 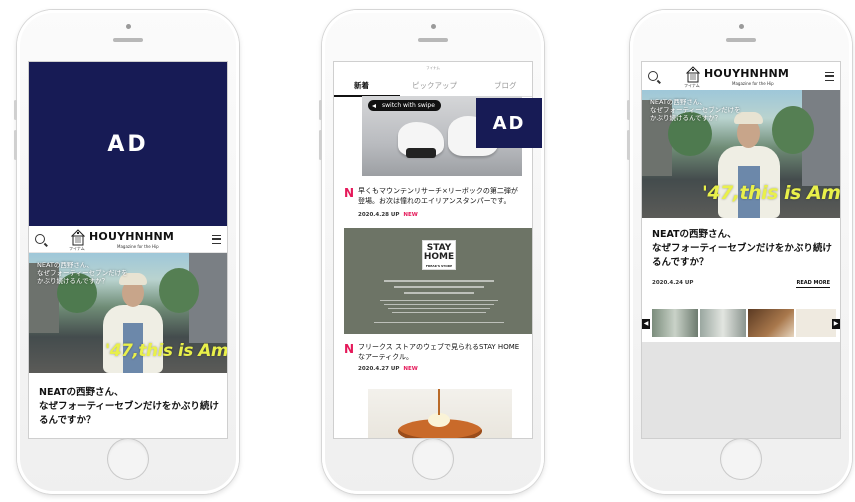 What do you see at coordinates (441, 352) in the screenshot?
I see `news-headline: フリークス ストアのウェブで見られるSTAY HOMEなアーティクル。` at bounding box center [441, 352].